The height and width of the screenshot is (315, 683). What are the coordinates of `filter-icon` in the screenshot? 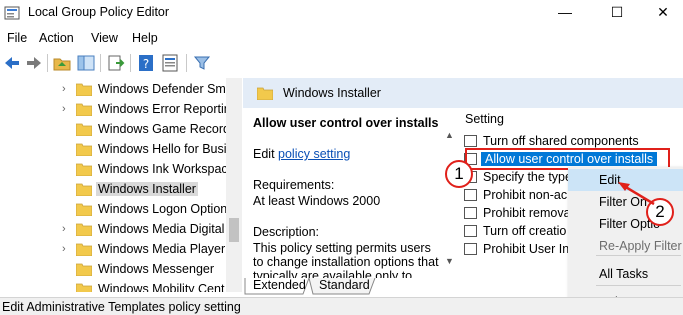 It's located at (202, 63).